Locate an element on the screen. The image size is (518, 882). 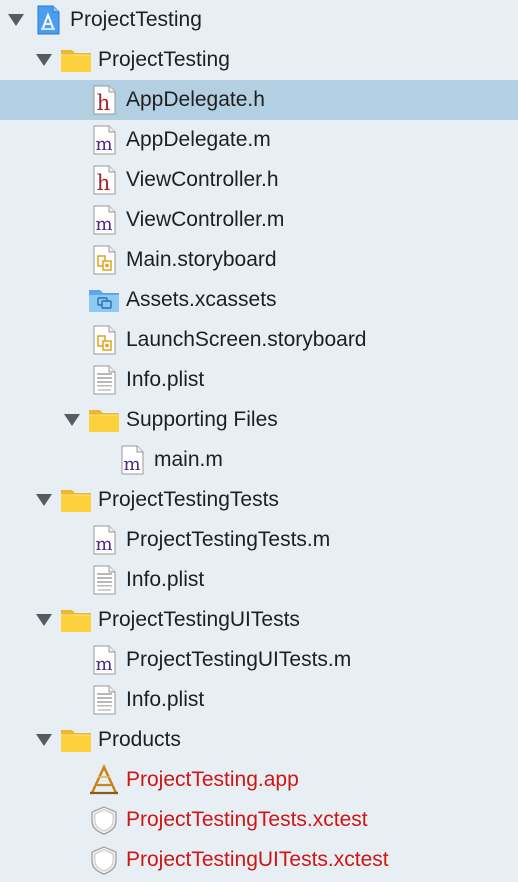
file-row-projecttestingtests-xctest: ProjectTestingTests.xctest is located at coordinates (259, 820).